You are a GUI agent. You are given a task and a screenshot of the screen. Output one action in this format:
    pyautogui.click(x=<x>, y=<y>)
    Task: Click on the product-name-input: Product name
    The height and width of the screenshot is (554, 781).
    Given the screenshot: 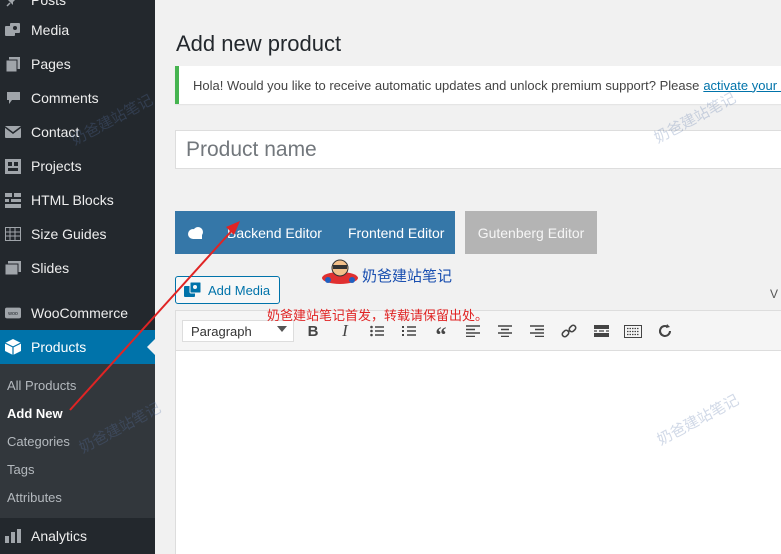 What is the action you would take?
    pyautogui.click(x=478, y=149)
    